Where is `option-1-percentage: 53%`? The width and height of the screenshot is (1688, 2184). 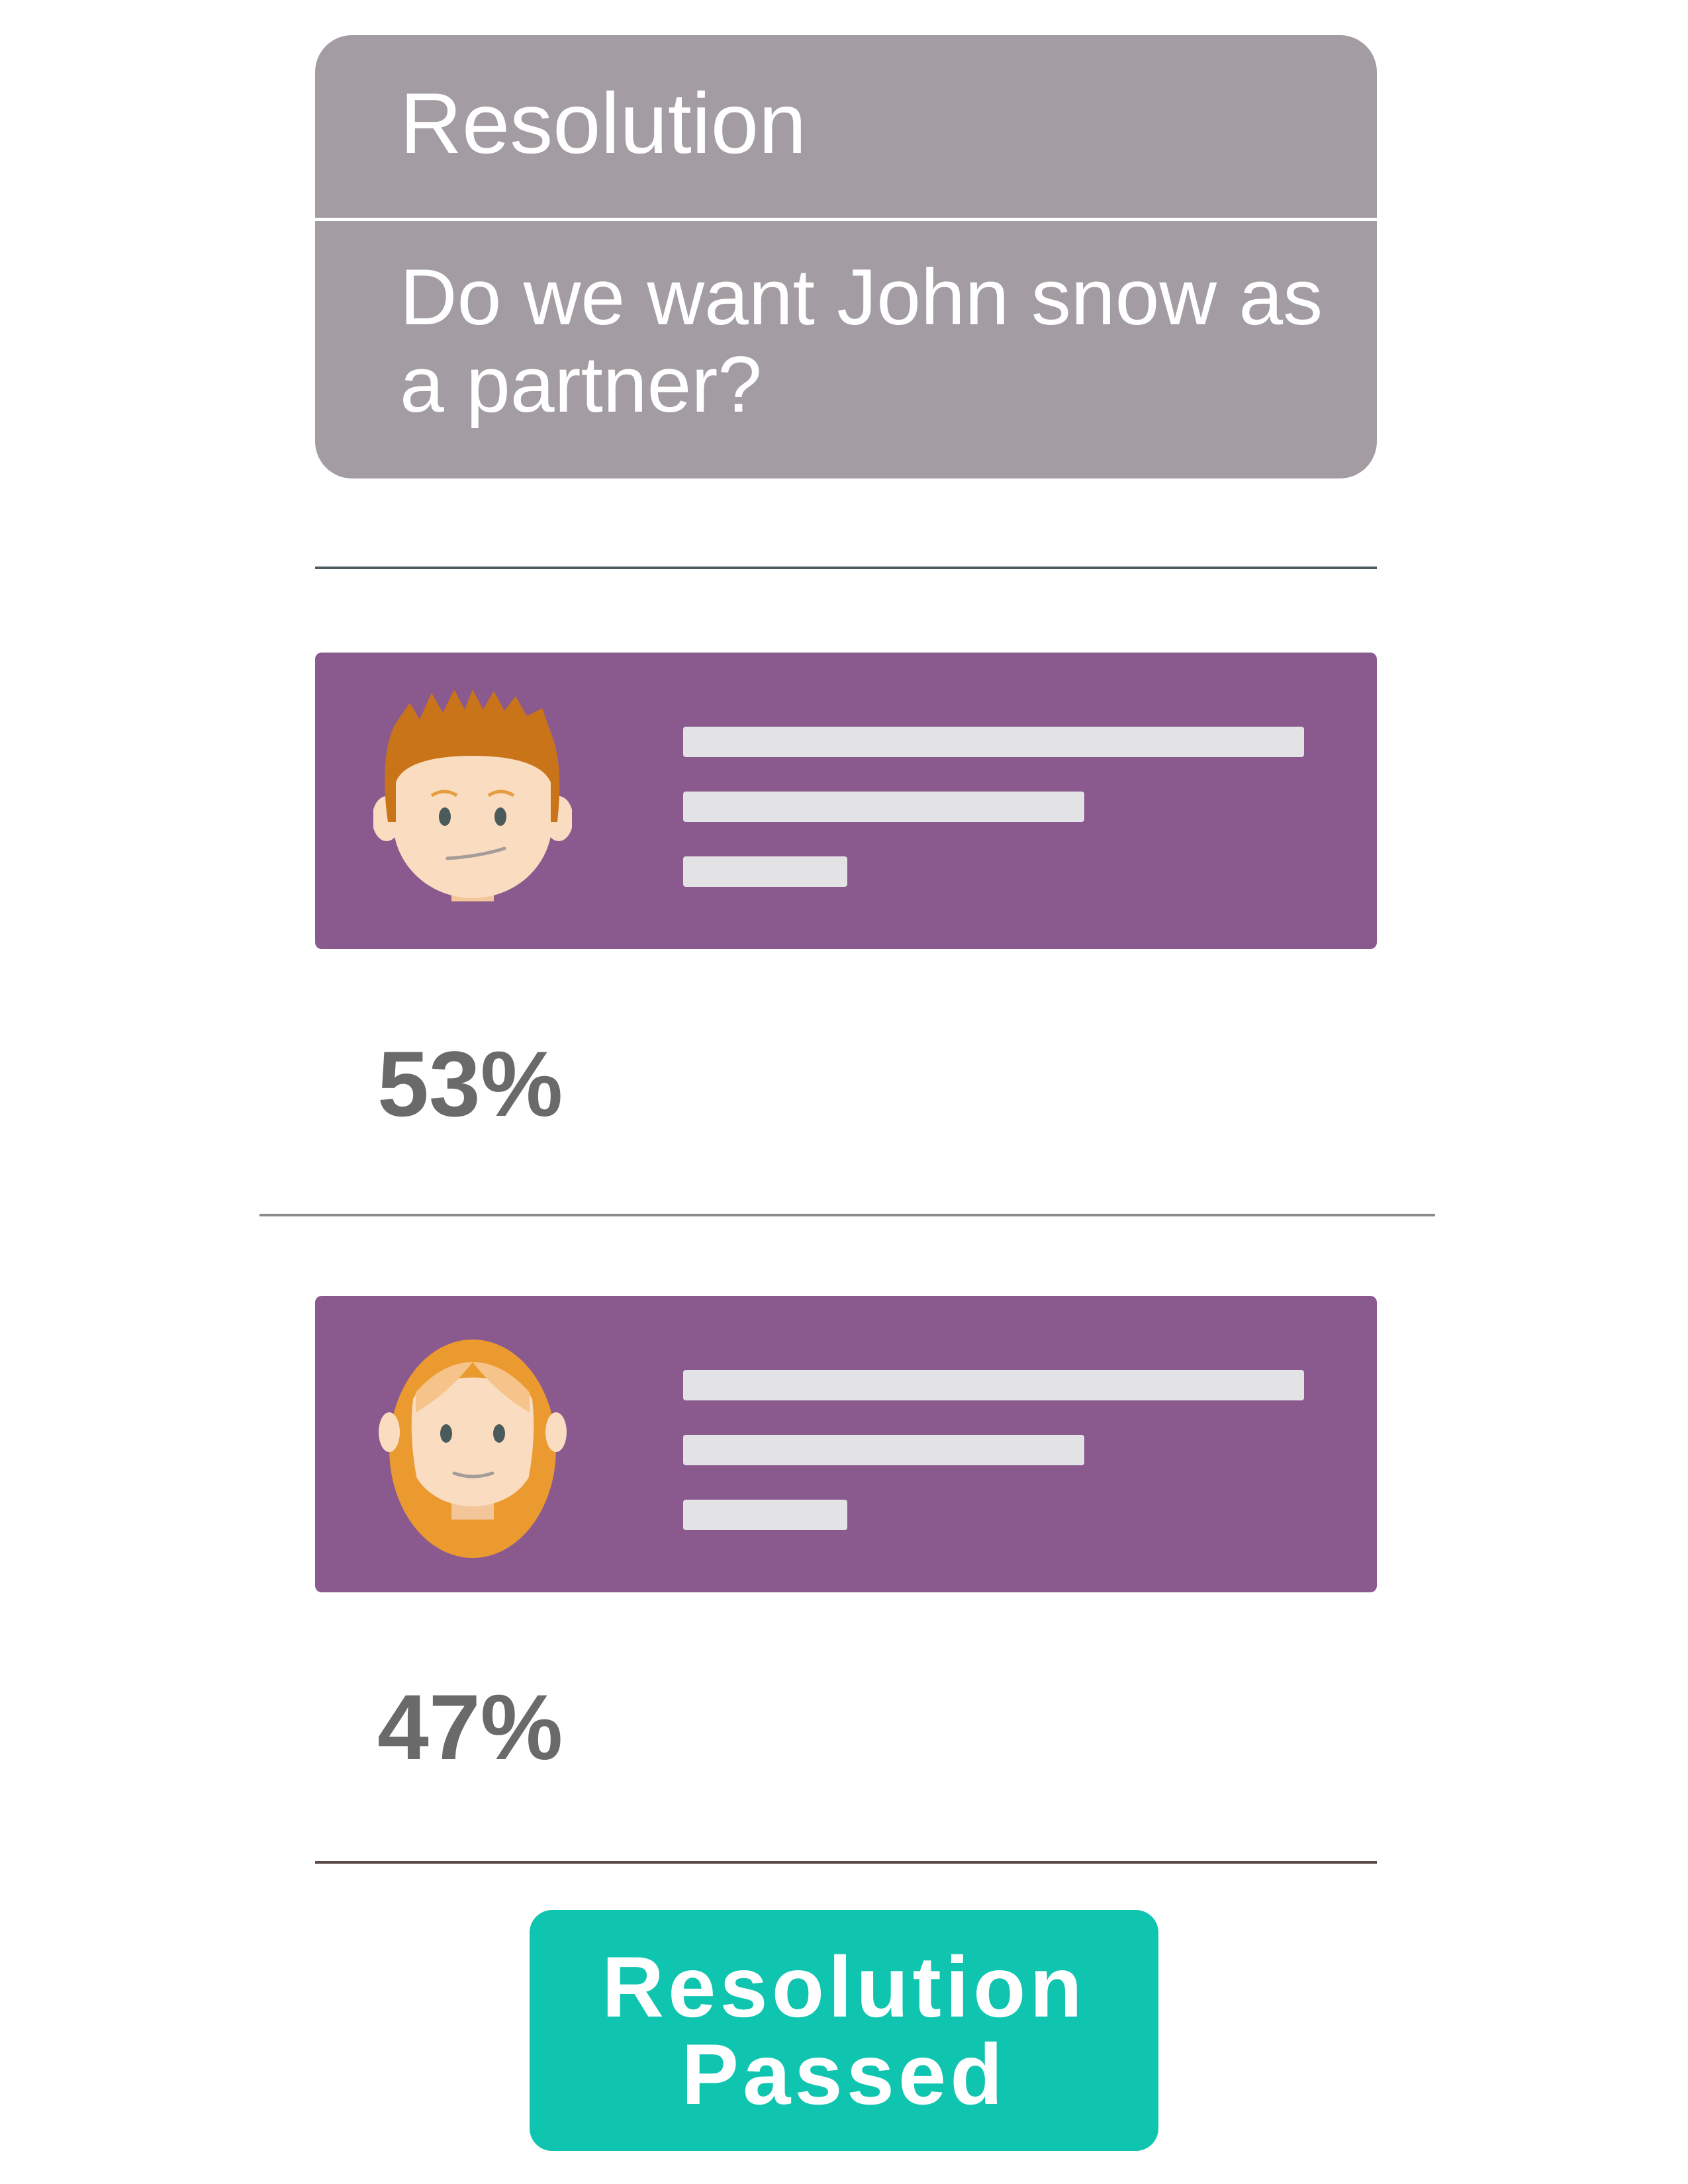
option-1-percentage: 53% is located at coordinates (470, 1084).